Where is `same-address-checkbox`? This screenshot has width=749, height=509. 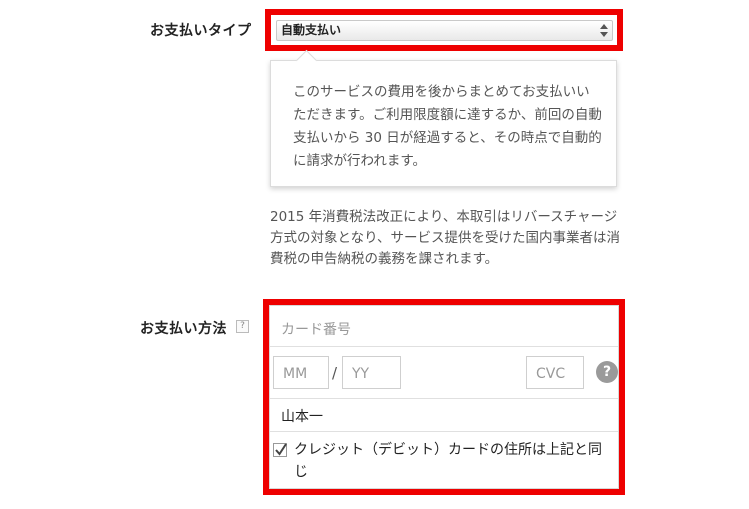 same-address-checkbox is located at coordinates (280, 450).